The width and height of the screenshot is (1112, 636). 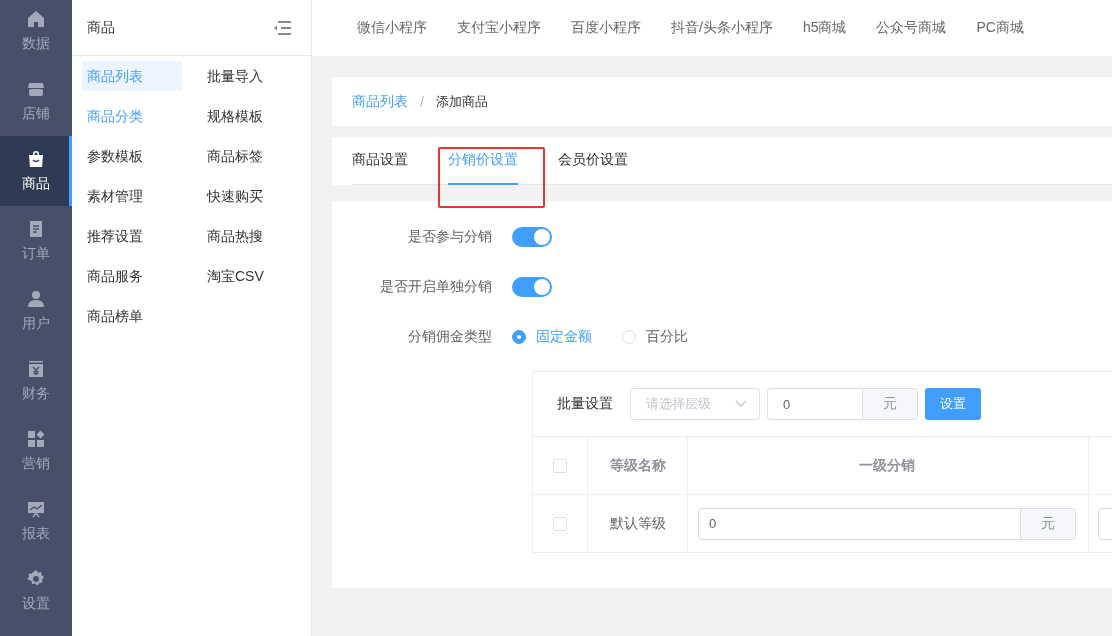 I want to click on field-label: 是否参与分销, so click(x=450, y=237).